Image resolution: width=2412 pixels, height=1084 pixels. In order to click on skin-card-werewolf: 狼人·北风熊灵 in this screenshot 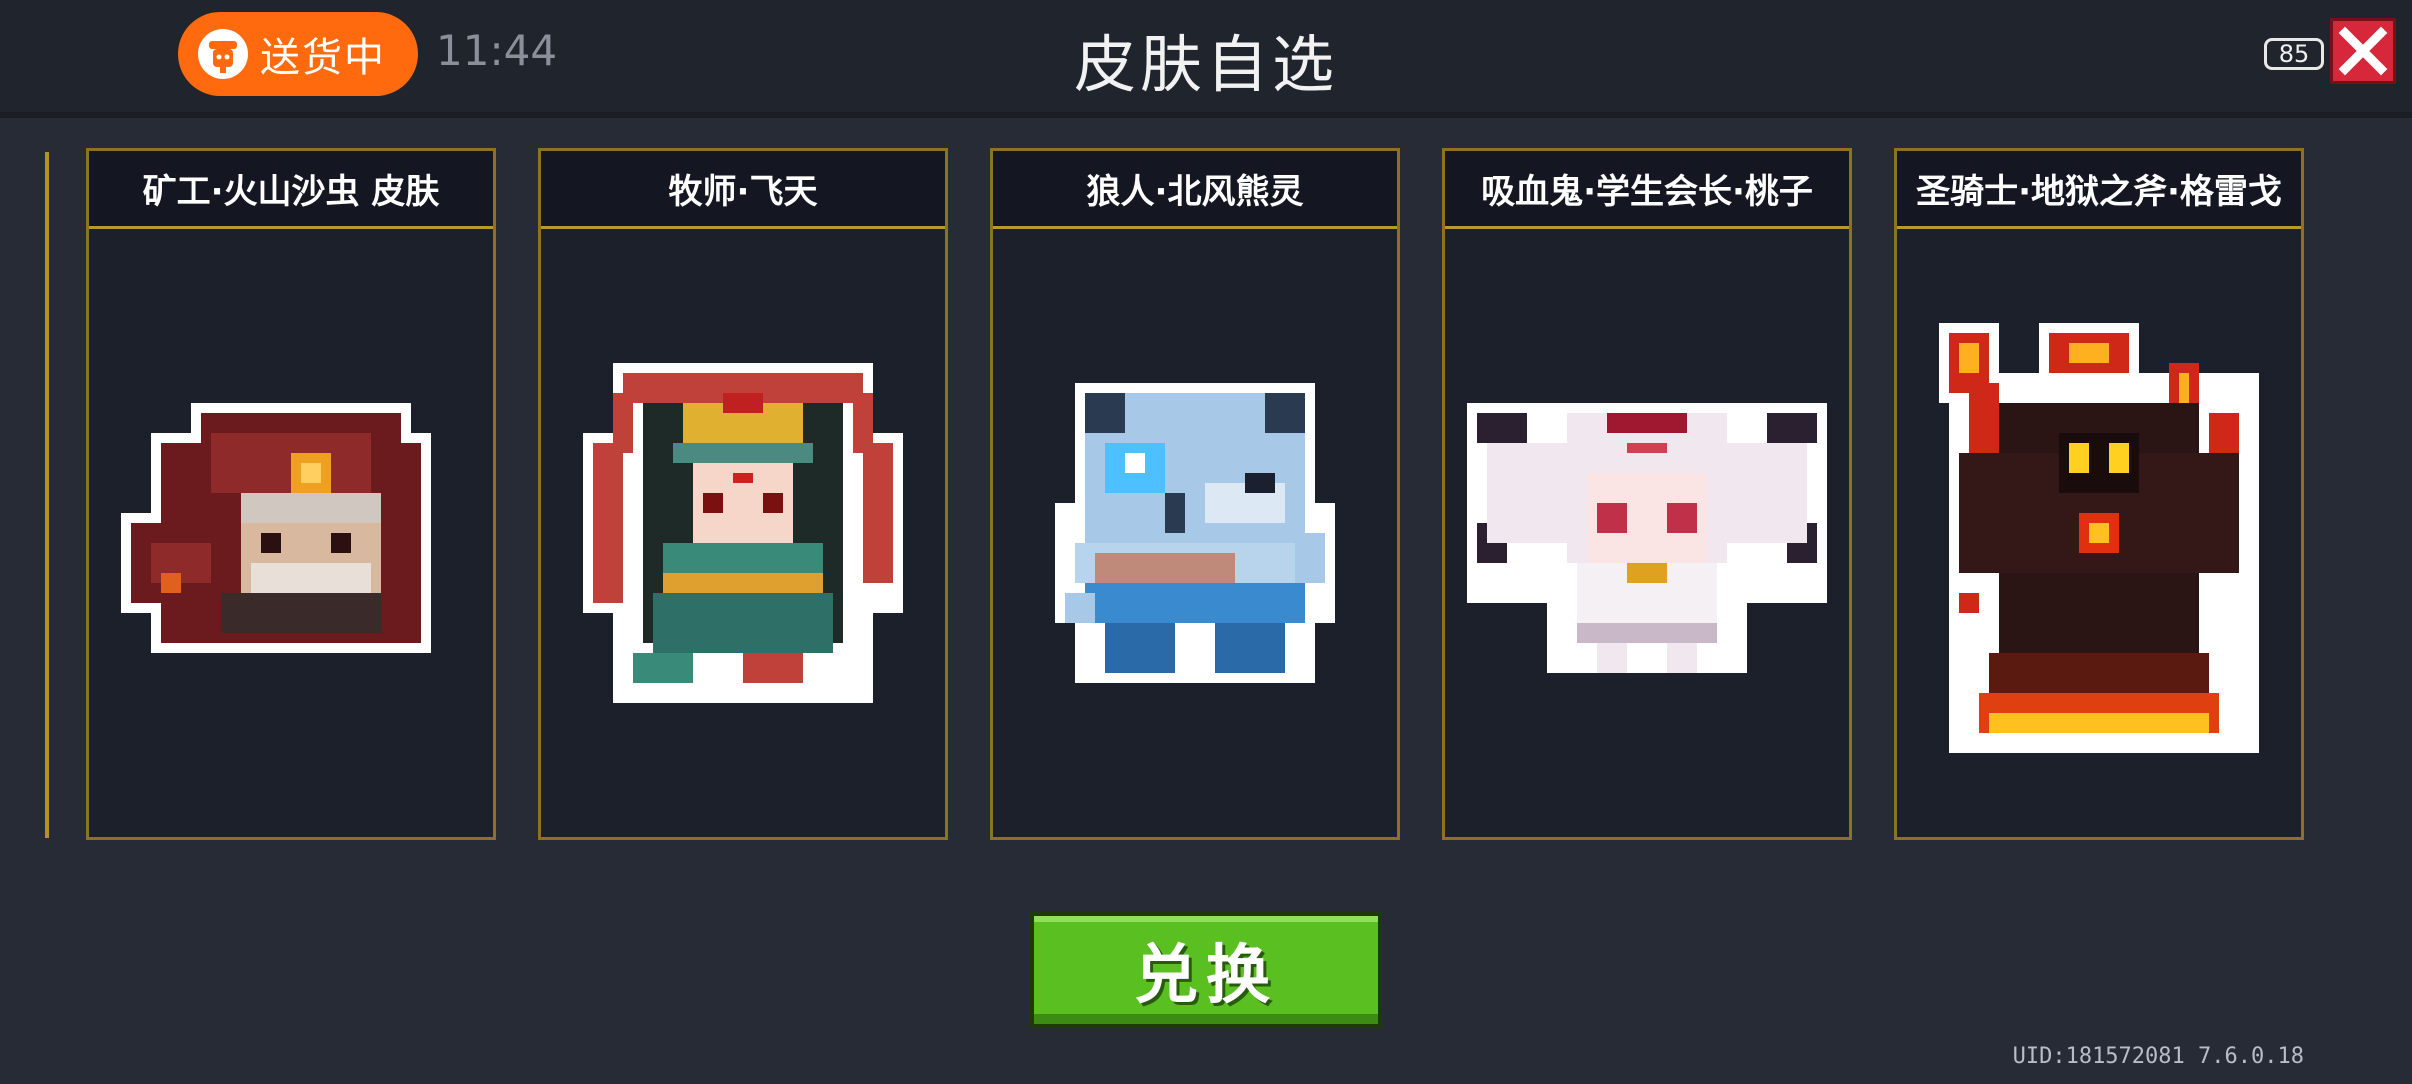, I will do `click(1195, 494)`.